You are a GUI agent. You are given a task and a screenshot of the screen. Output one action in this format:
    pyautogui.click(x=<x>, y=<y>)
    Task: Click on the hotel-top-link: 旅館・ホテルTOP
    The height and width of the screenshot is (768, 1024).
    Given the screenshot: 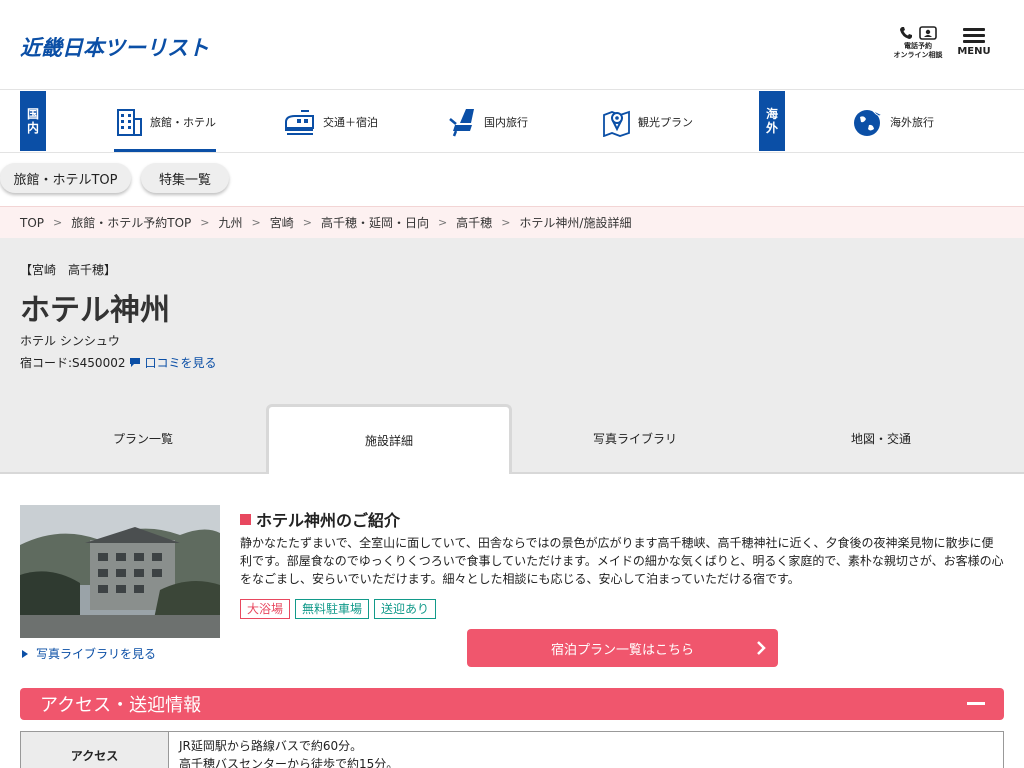 What is the action you would take?
    pyautogui.click(x=65, y=178)
    